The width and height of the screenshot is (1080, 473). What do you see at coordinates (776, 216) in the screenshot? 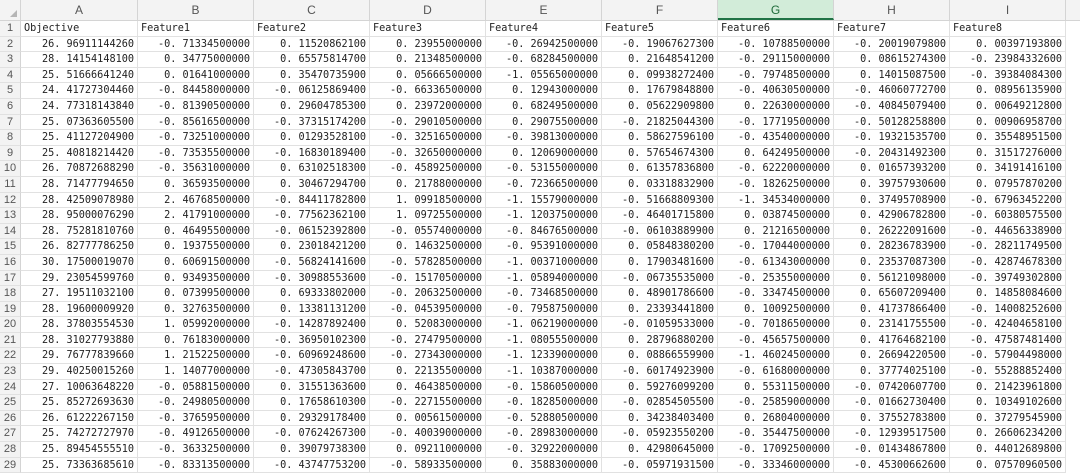
I see `cell-g13: 0. 03874500000` at bounding box center [776, 216].